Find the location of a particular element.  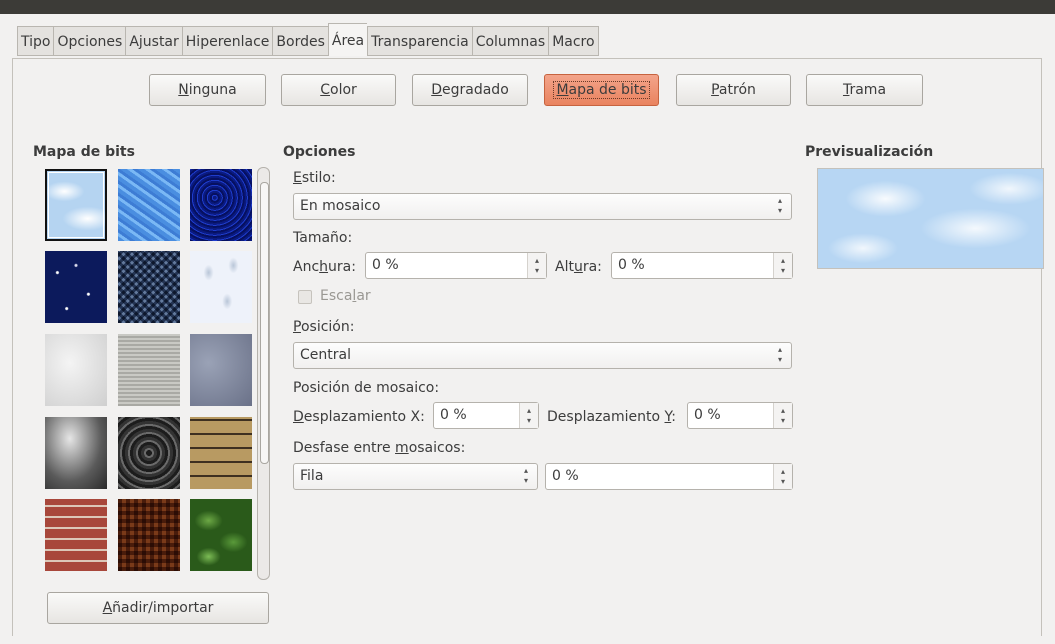

bitmap-gravel is located at coordinates (149, 453).